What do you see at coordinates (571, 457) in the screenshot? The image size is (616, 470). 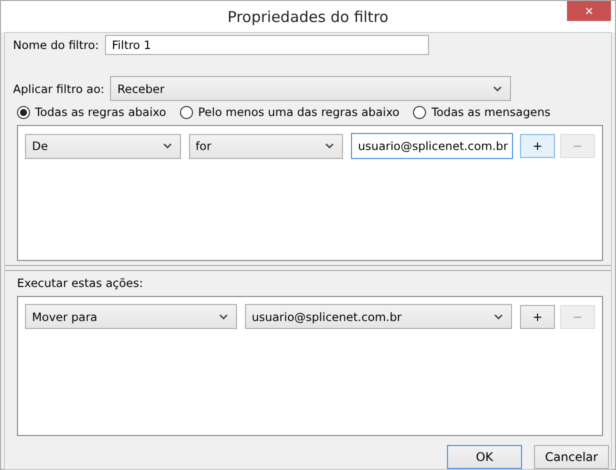 I see `cancel-button: Cancelar` at bounding box center [571, 457].